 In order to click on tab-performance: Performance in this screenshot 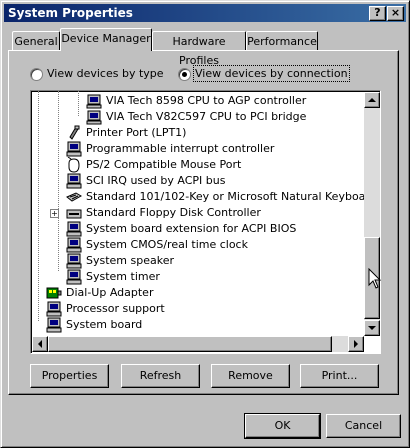, I will do `click(282, 41)`.